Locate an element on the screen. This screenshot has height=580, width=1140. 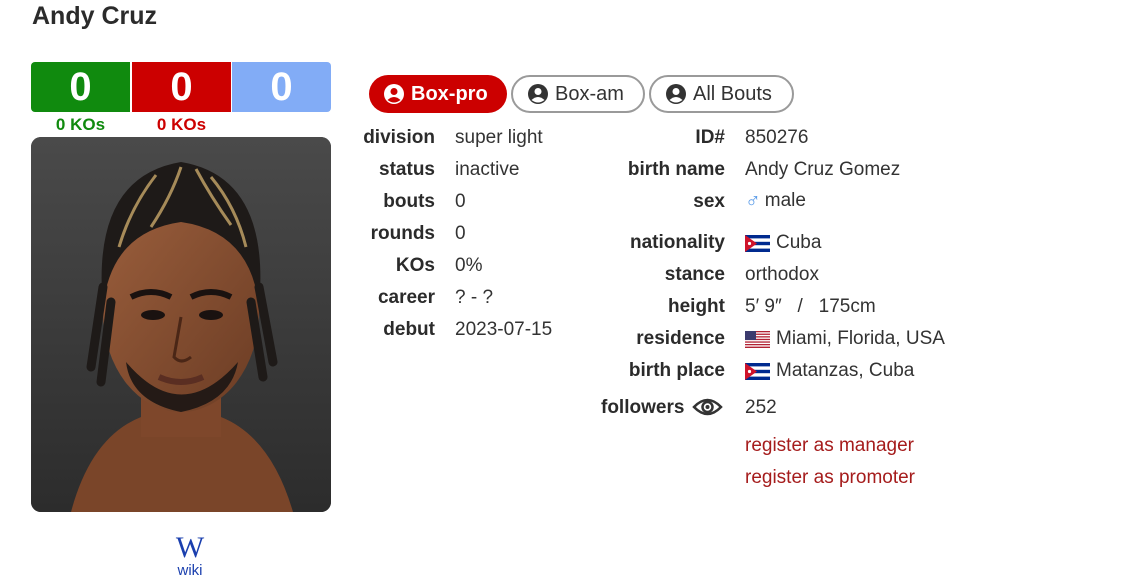
division-value: super light is located at coordinates (499, 137).